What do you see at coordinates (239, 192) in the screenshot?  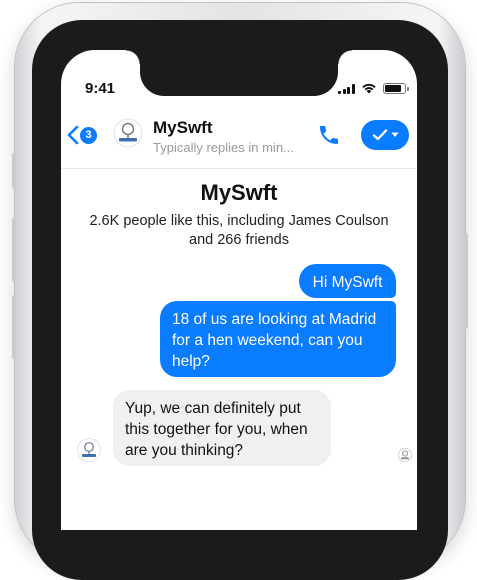 I see `page-name: MySwft` at bounding box center [239, 192].